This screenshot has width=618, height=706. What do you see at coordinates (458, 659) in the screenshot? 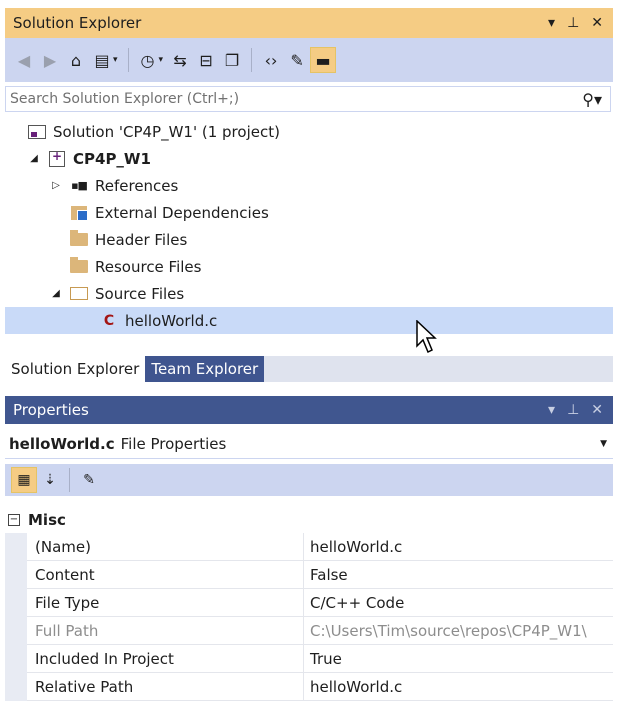
I see `property-value: True` at bounding box center [458, 659].